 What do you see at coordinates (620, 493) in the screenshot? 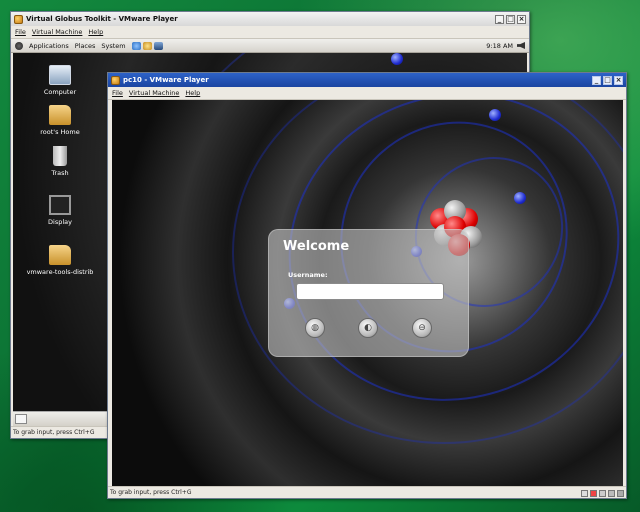
I see `sound-icon` at bounding box center [620, 493].